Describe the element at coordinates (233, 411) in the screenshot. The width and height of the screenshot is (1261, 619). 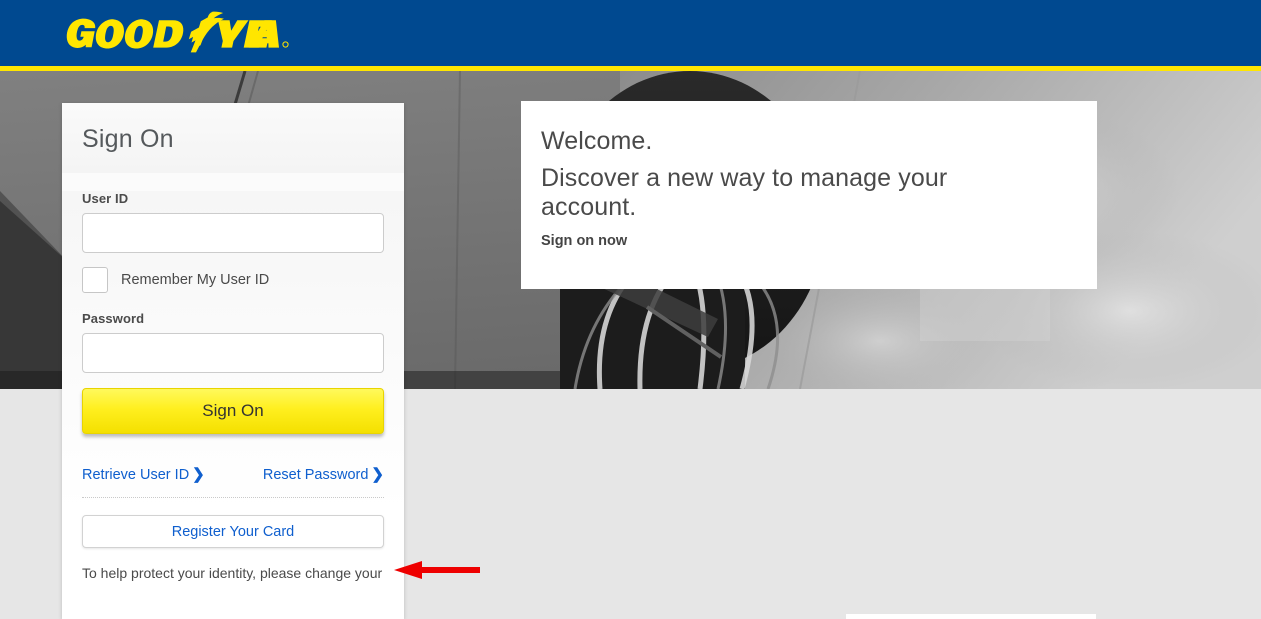
I see `sign-on-button: Sign On` at that location.